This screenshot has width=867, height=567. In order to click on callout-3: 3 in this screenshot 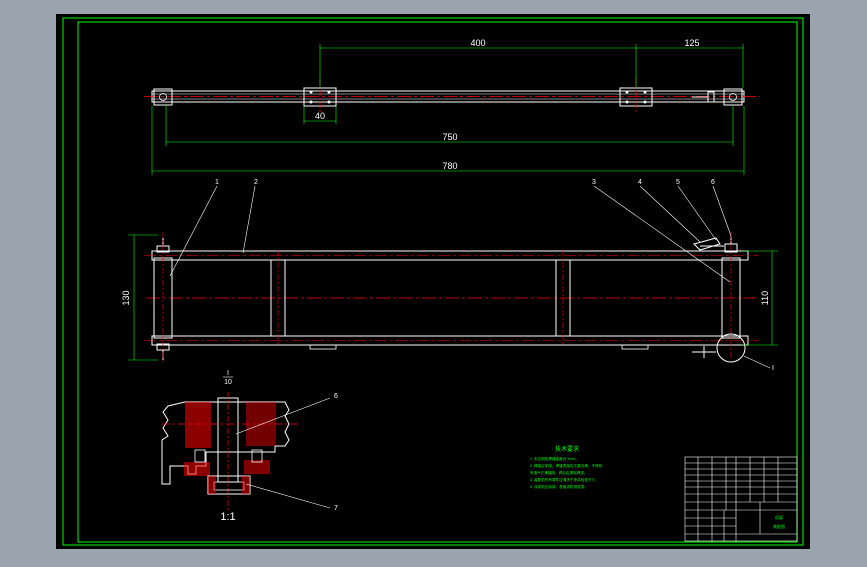, I will do `click(594, 182)`.